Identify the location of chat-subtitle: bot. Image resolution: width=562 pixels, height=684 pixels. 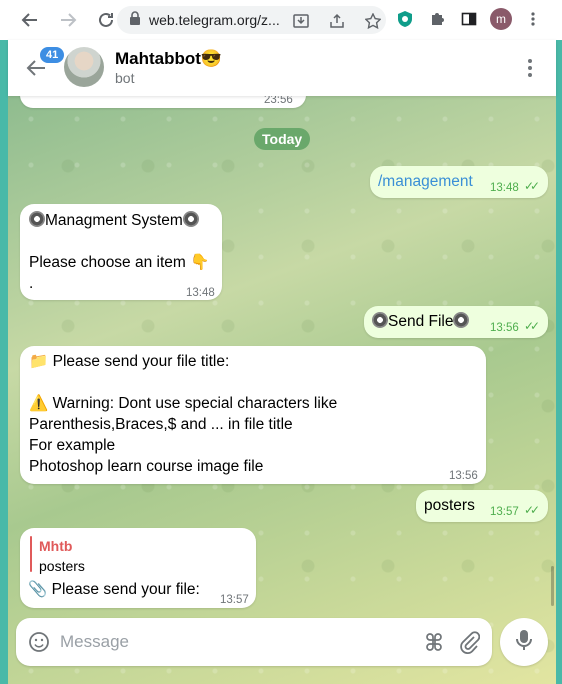
(125, 78).